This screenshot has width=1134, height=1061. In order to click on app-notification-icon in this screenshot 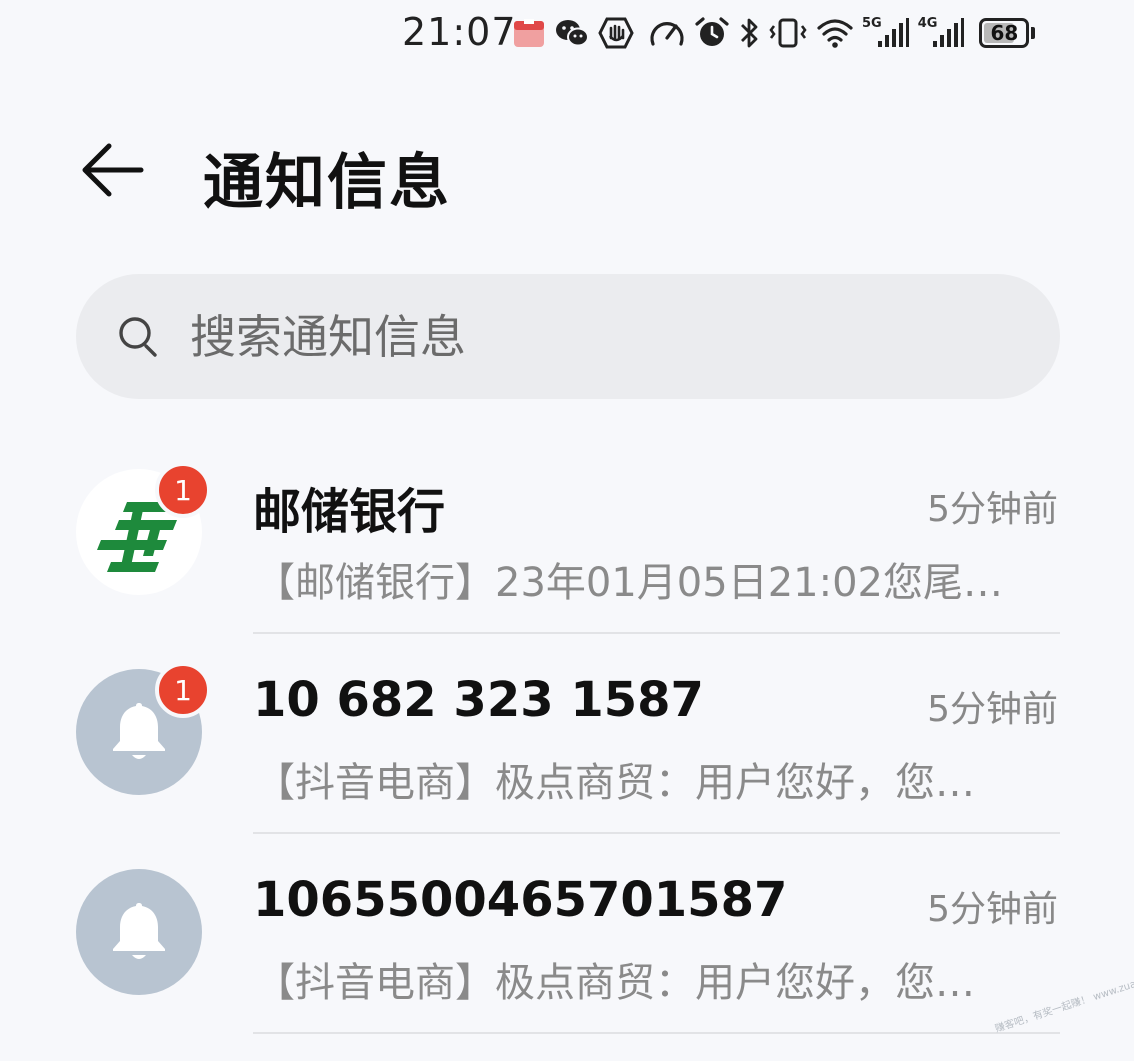, I will do `click(529, 33)`.